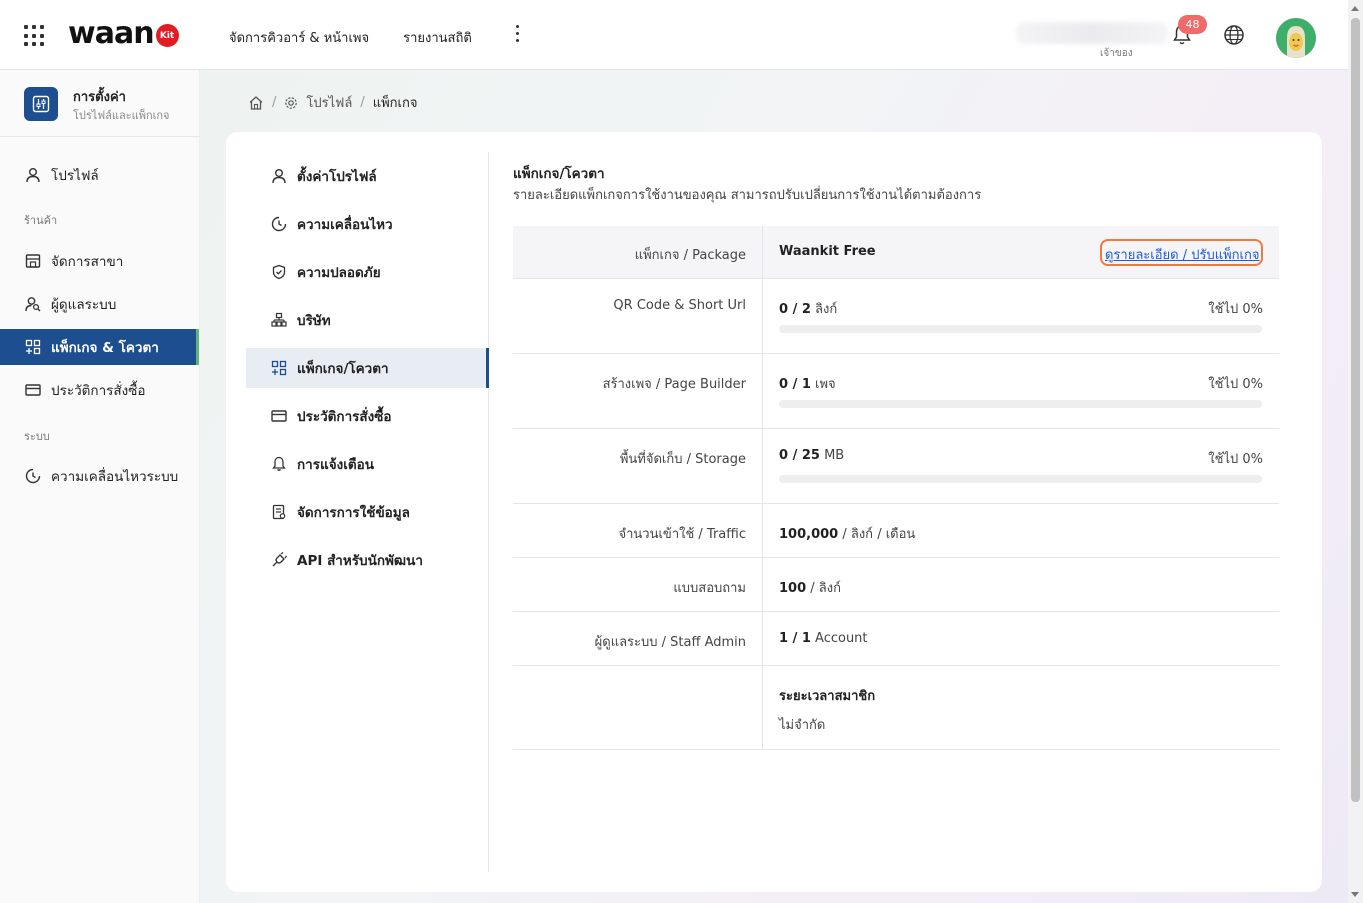 This screenshot has height=903, width=1363. Describe the element at coordinates (638, 252) in the screenshot. I see `row-label: แพ็กเกจ / Package` at that location.